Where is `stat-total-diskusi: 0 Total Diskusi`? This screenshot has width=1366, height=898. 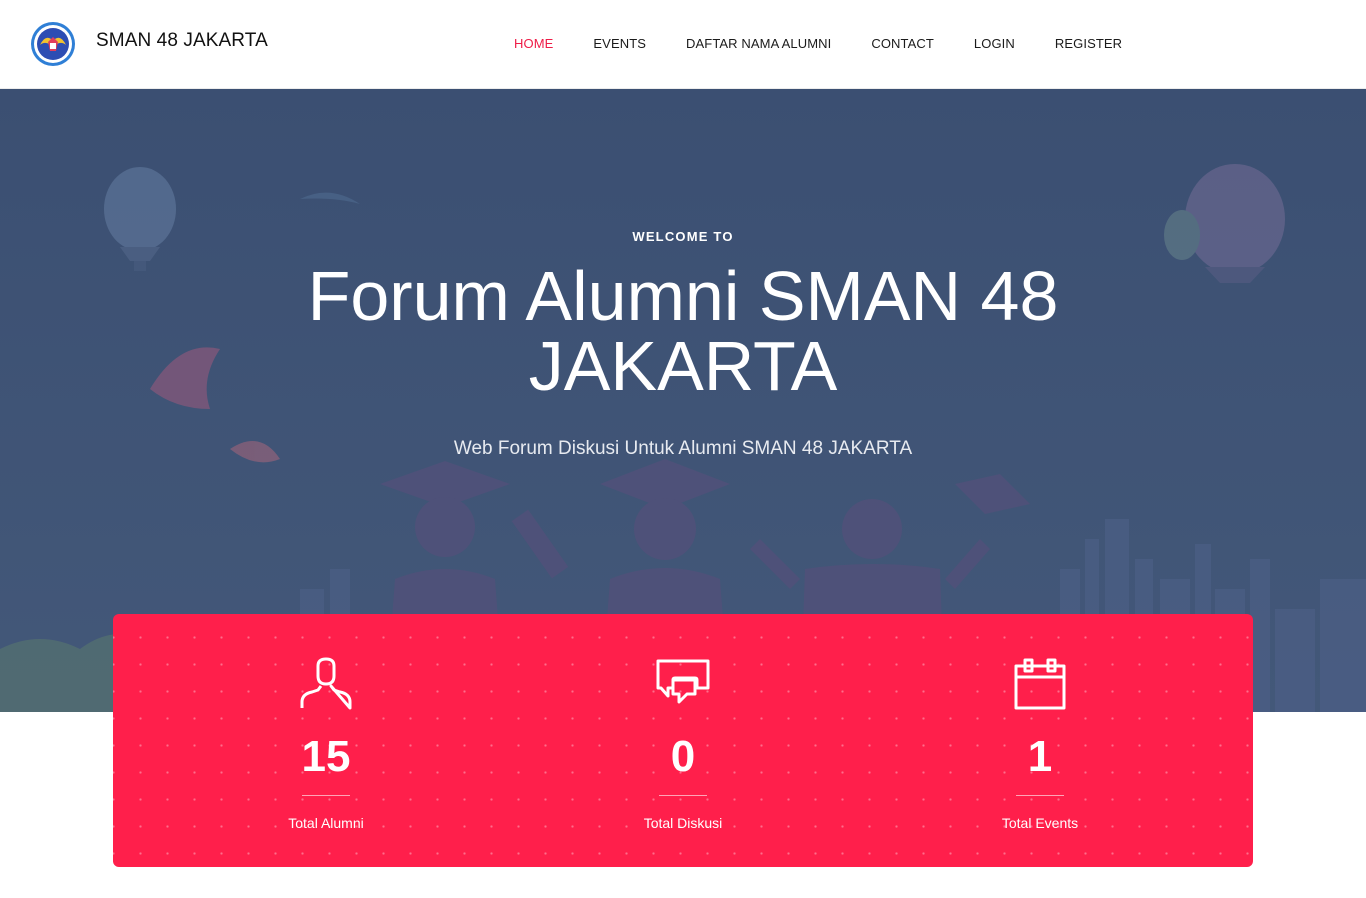
stat-total-diskusi: 0 Total Diskusi is located at coordinates (683, 743).